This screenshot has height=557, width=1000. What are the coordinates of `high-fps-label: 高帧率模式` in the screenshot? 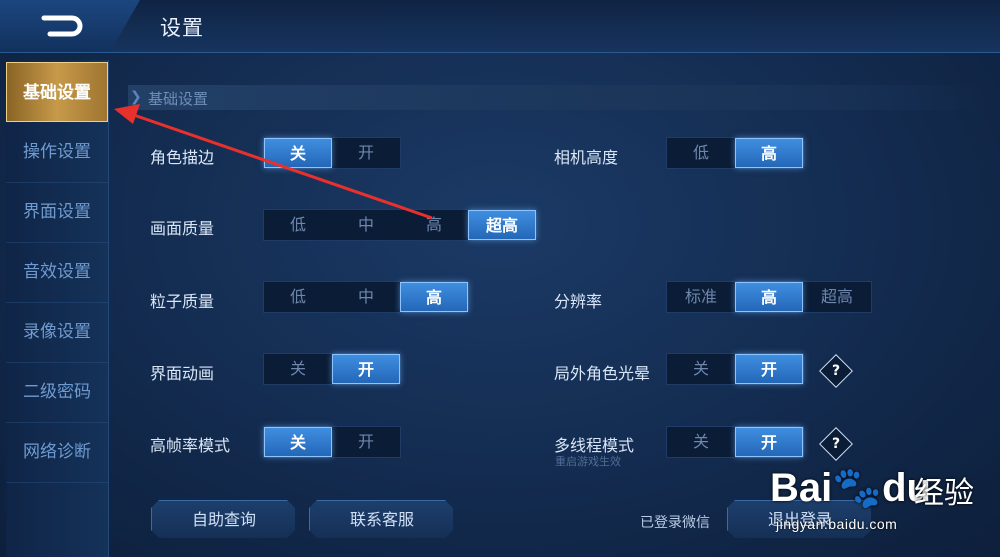 It's located at (190, 445).